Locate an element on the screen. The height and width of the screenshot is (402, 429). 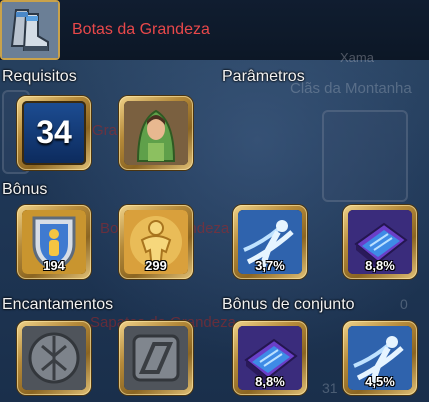
bonus-slot-1: 194 is located at coordinates (54, 242).